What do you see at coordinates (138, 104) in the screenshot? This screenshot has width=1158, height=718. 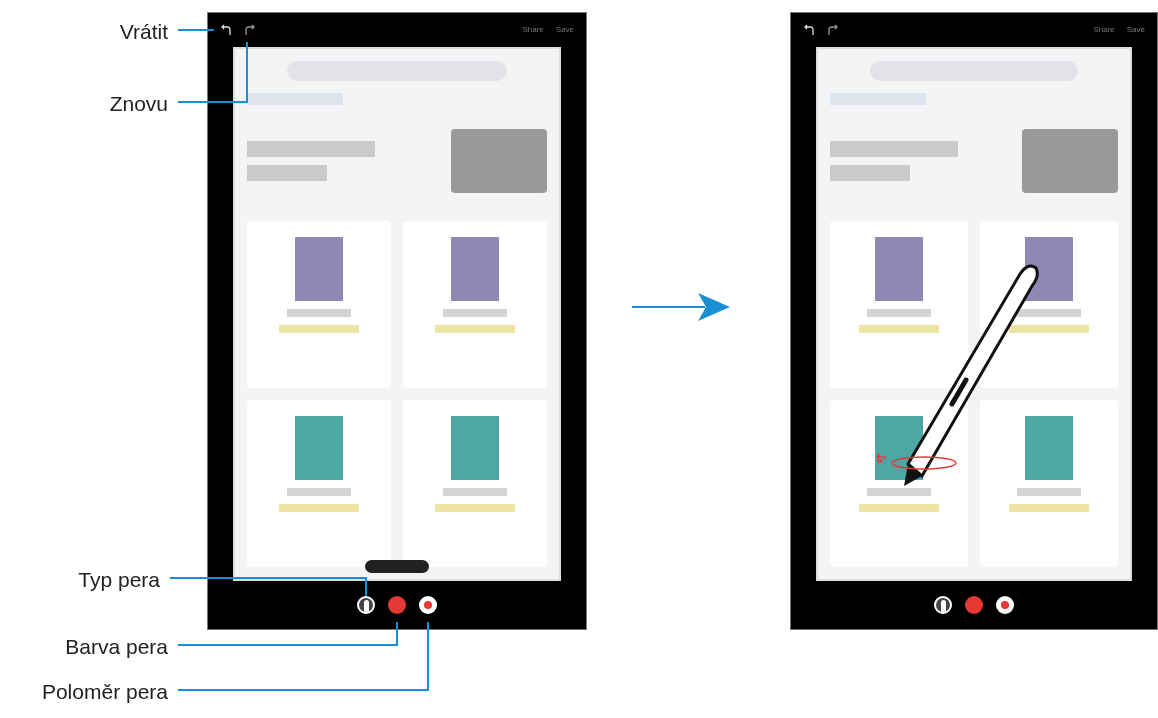 I see `callout-label: Znovu` at bounding box center [138, 104].